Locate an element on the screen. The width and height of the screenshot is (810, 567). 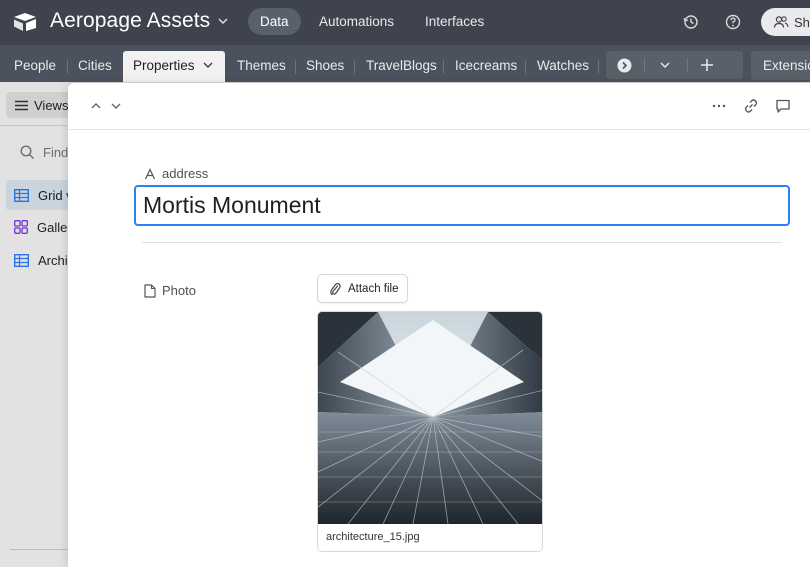
tab-properties-label: Properties is located at coordinates (164, 65).